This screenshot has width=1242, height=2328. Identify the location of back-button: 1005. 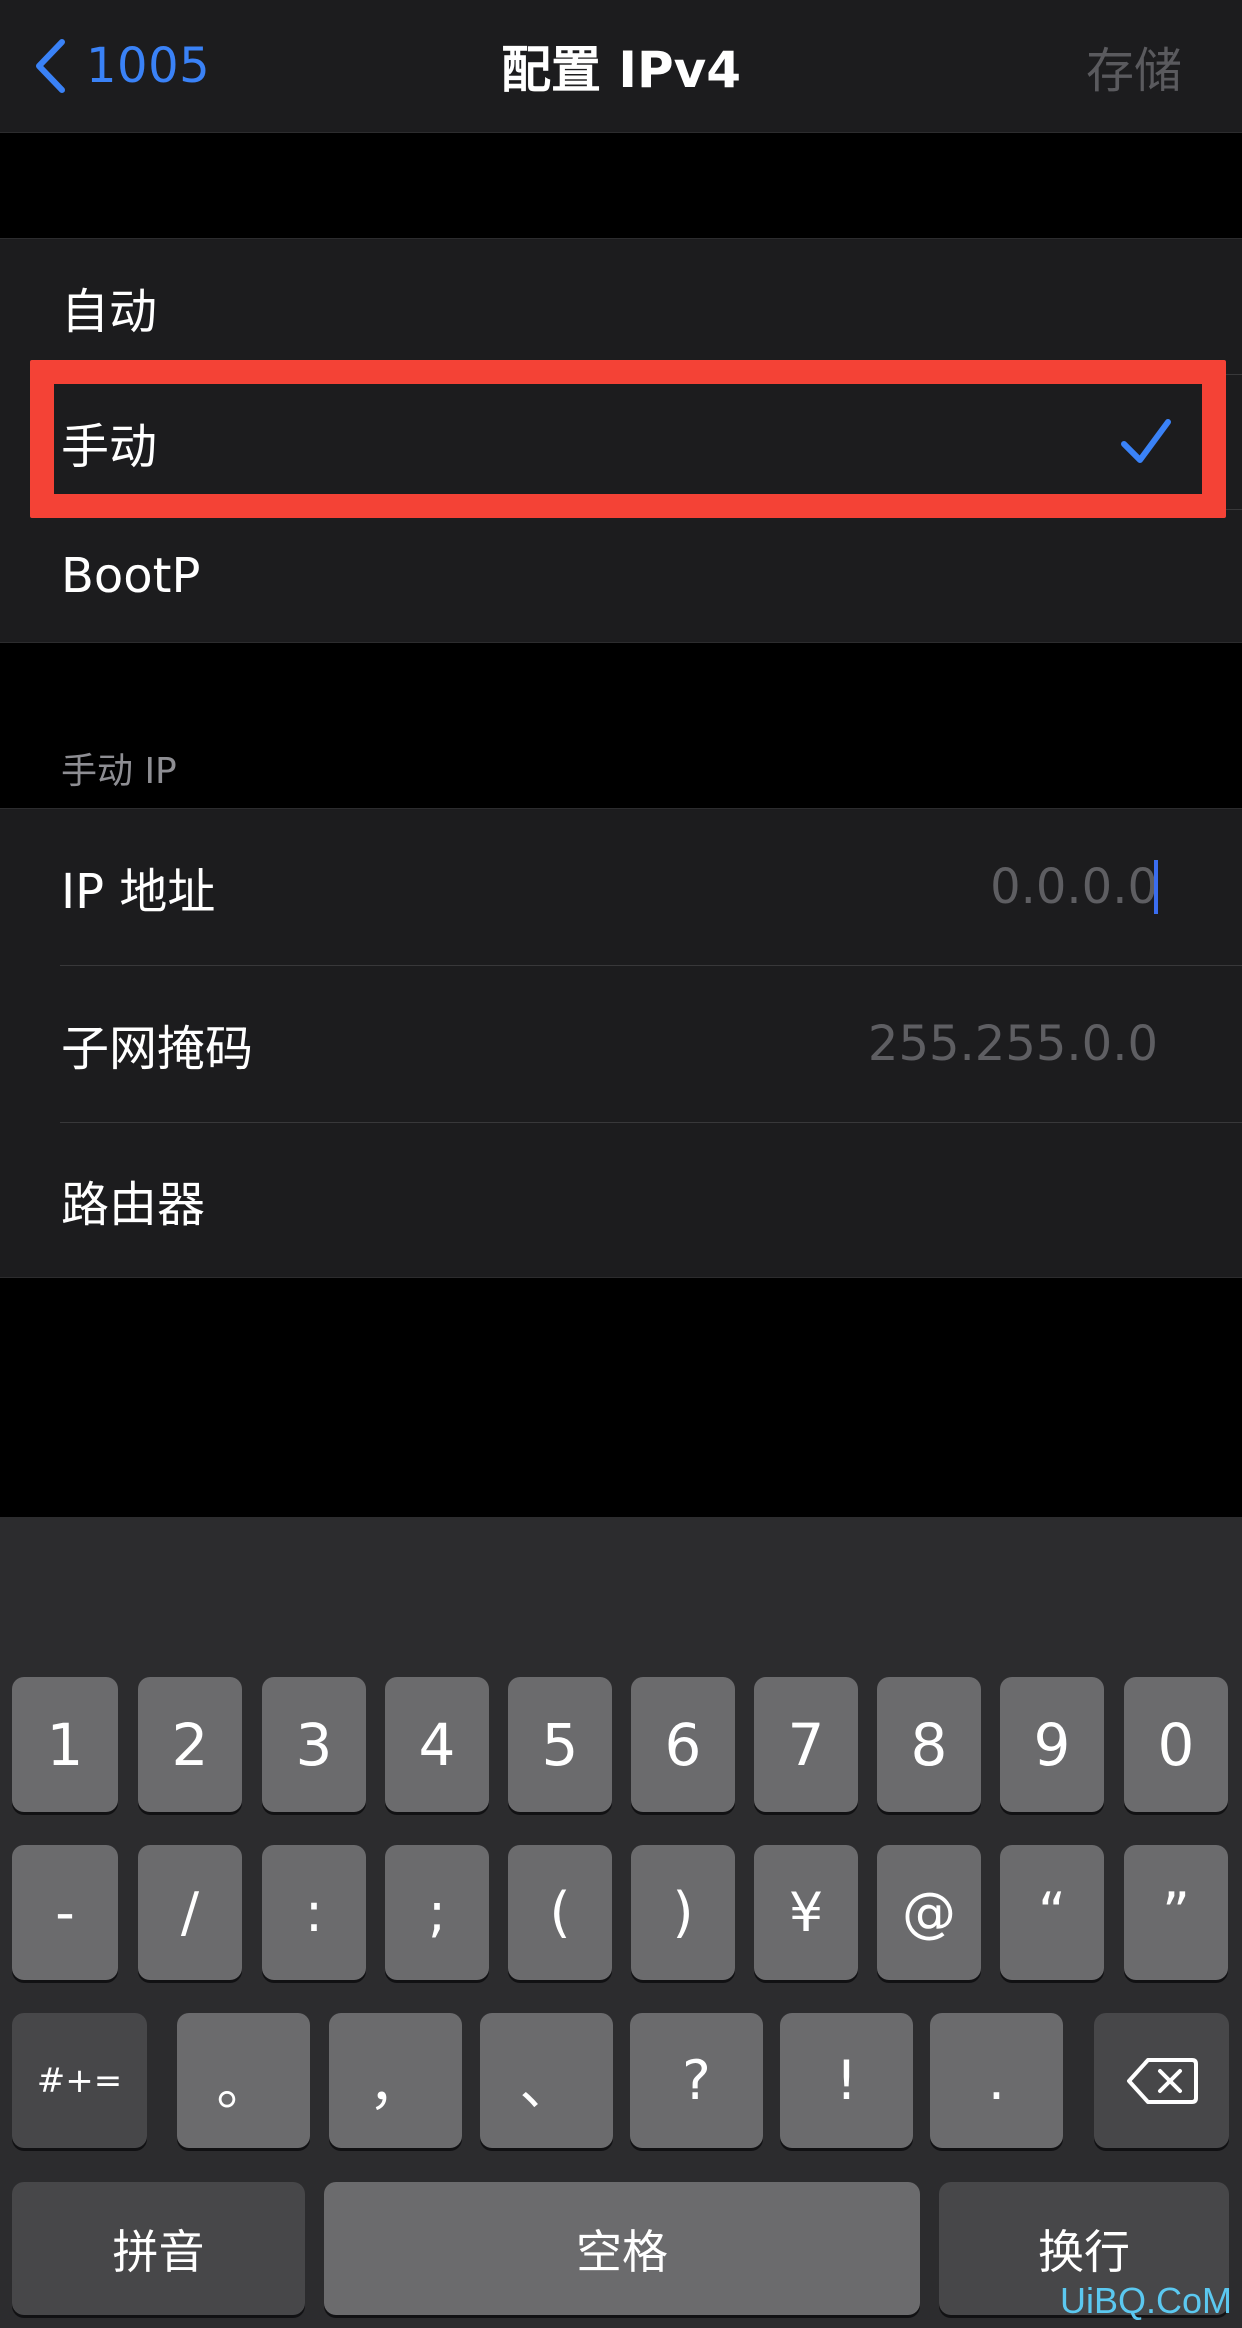
(122, 66).